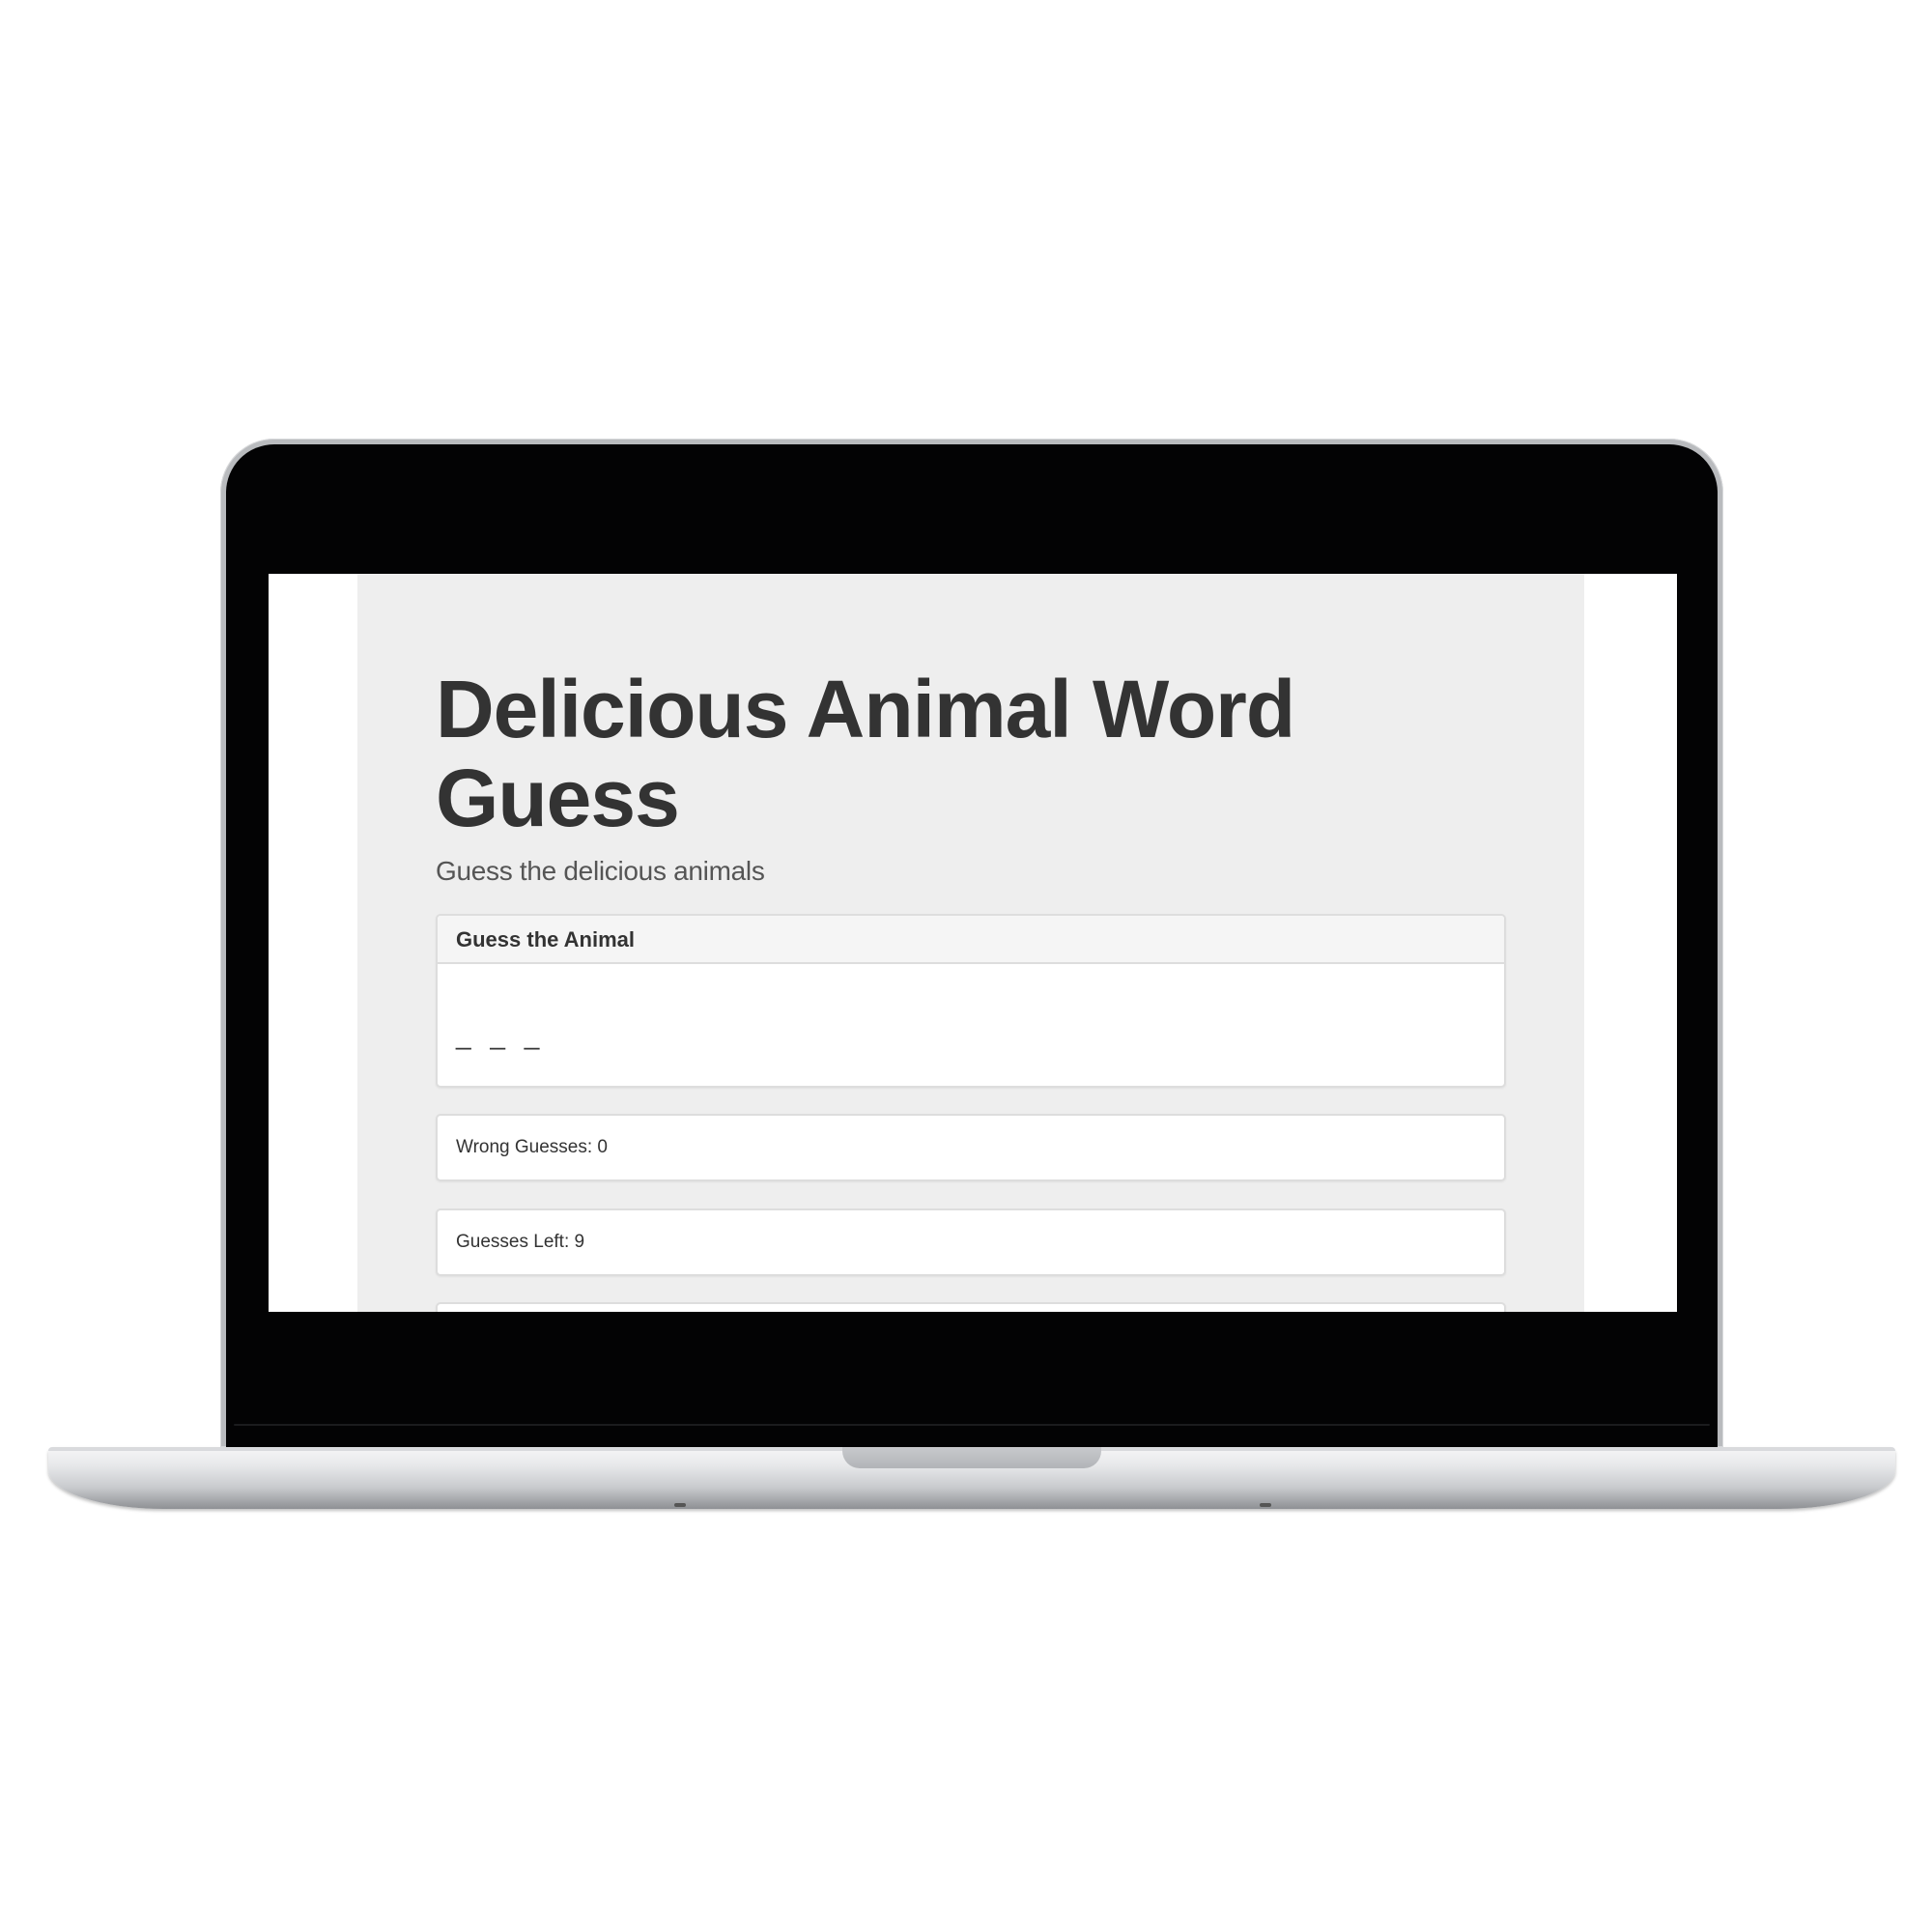 This screenshot has height=1932, width=1932. Describe the element at coordinates (971, 1457) in the screenshot. I see `lid-opening-notch` at that location.